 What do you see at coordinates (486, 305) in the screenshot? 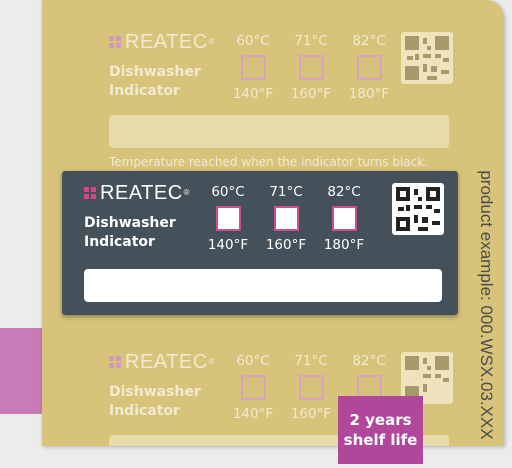
I see `product-example-text: product example: 000.WSX.03.XXX` at bounding box center [486, 305].